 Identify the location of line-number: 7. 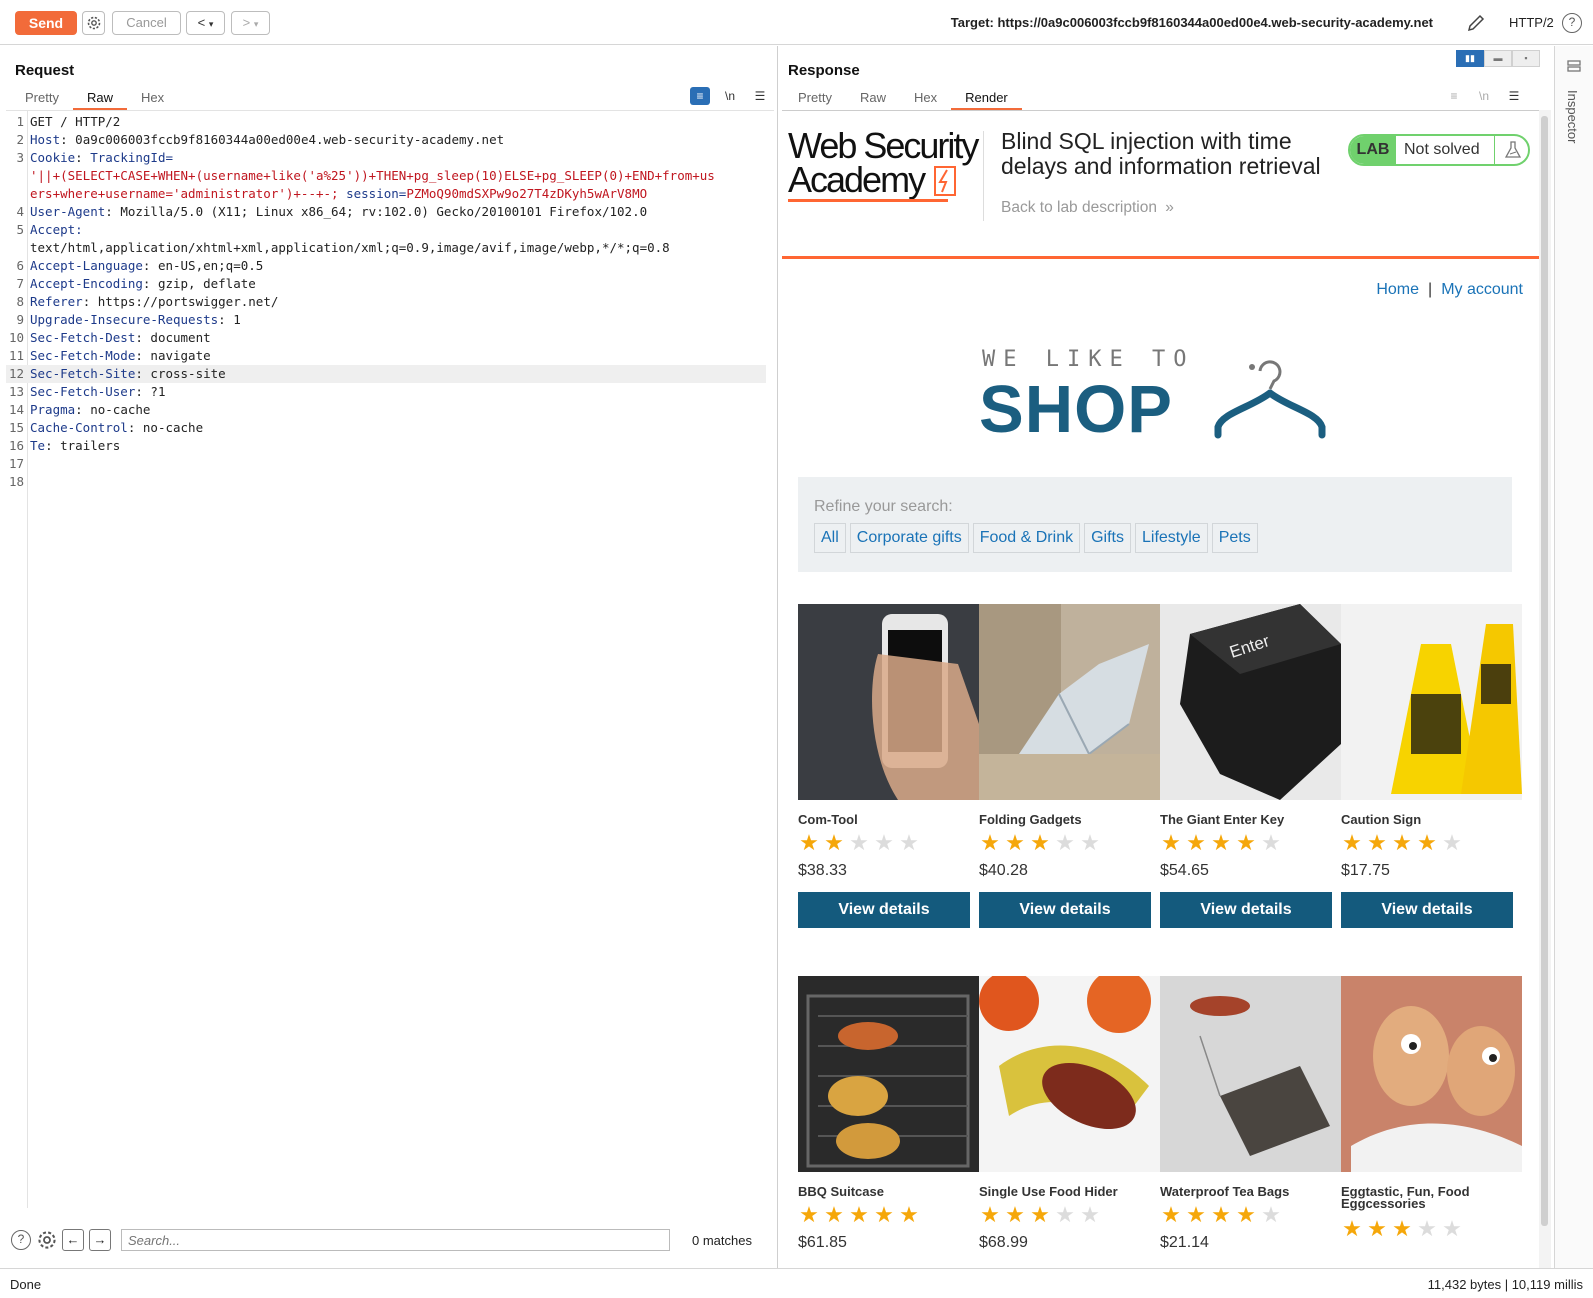
(20, 283).